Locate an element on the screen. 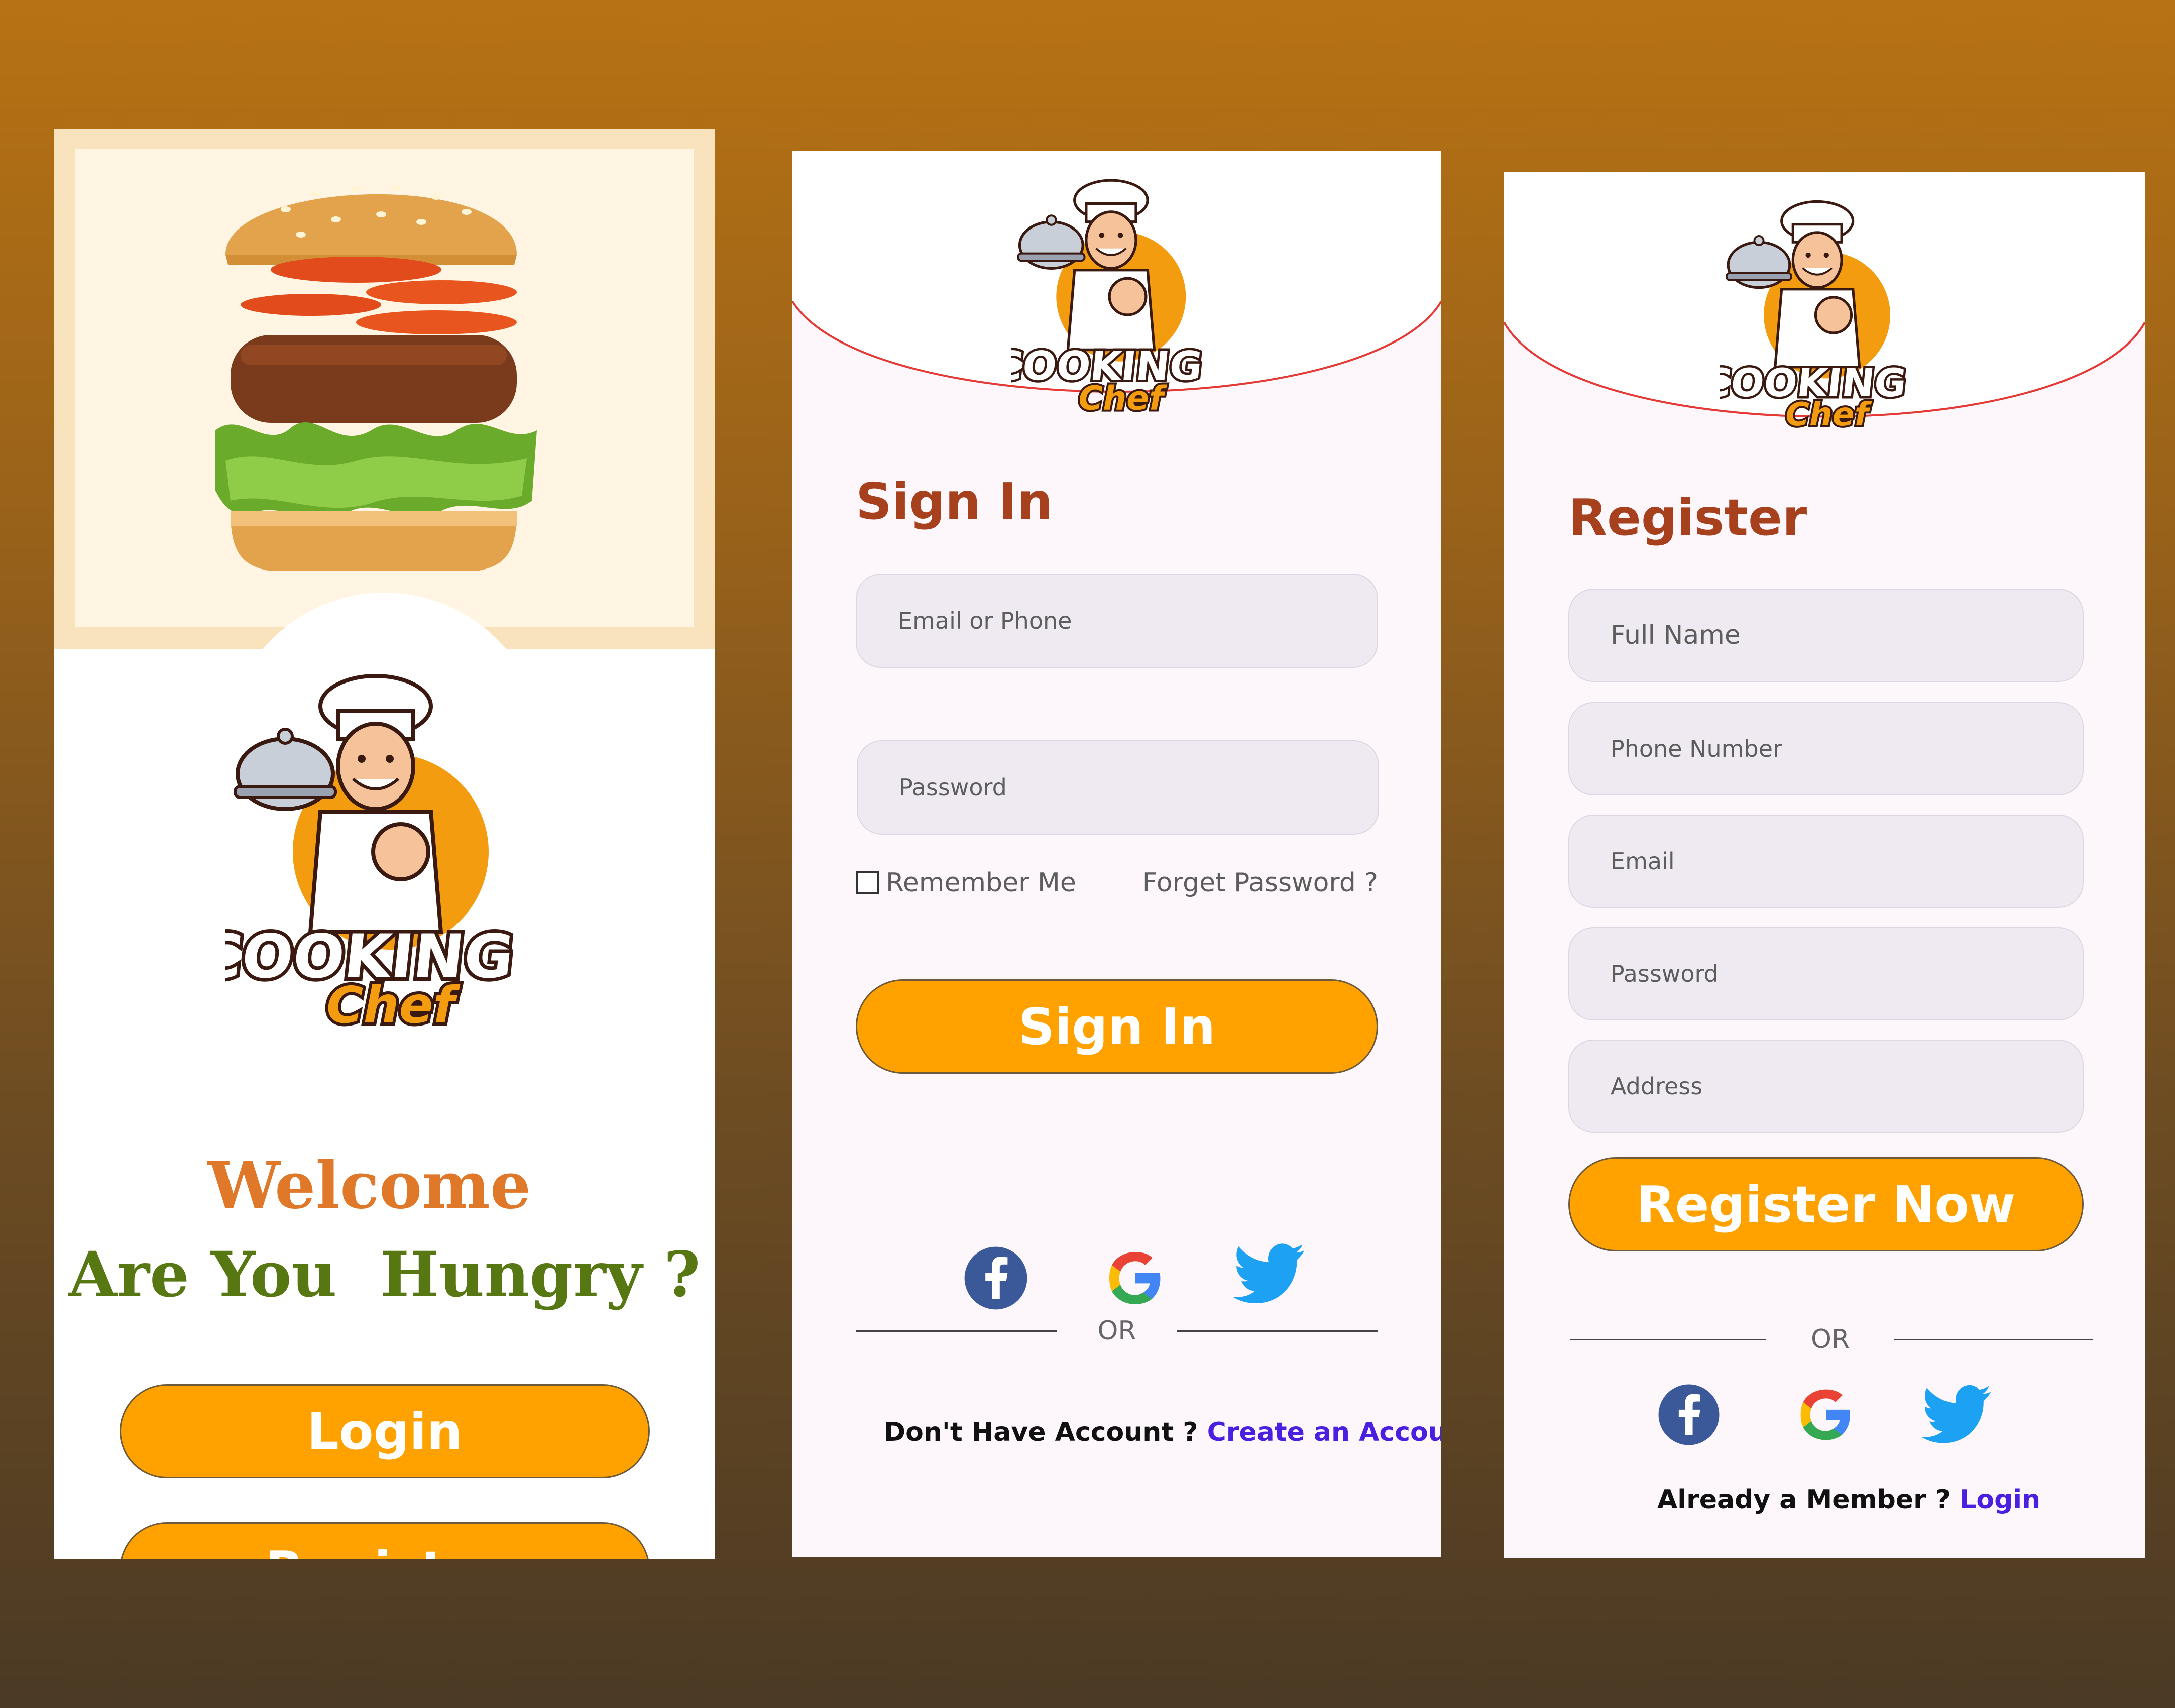 The width and height of the screenshot is (2175, 1708). phone-number-input is located at coordinates (1847, 748).